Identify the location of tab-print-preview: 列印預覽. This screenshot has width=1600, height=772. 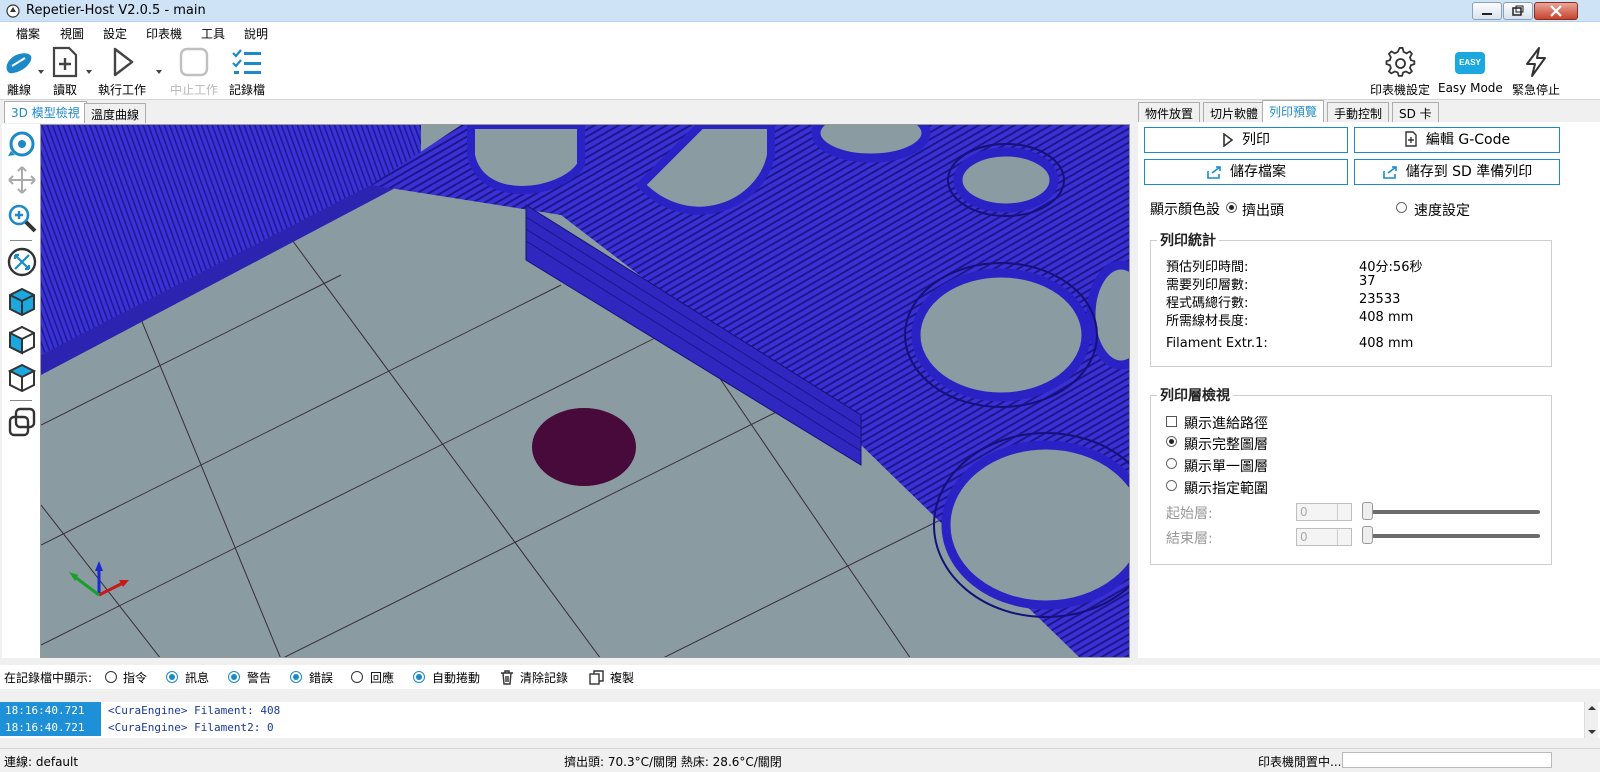
(1293, 111).